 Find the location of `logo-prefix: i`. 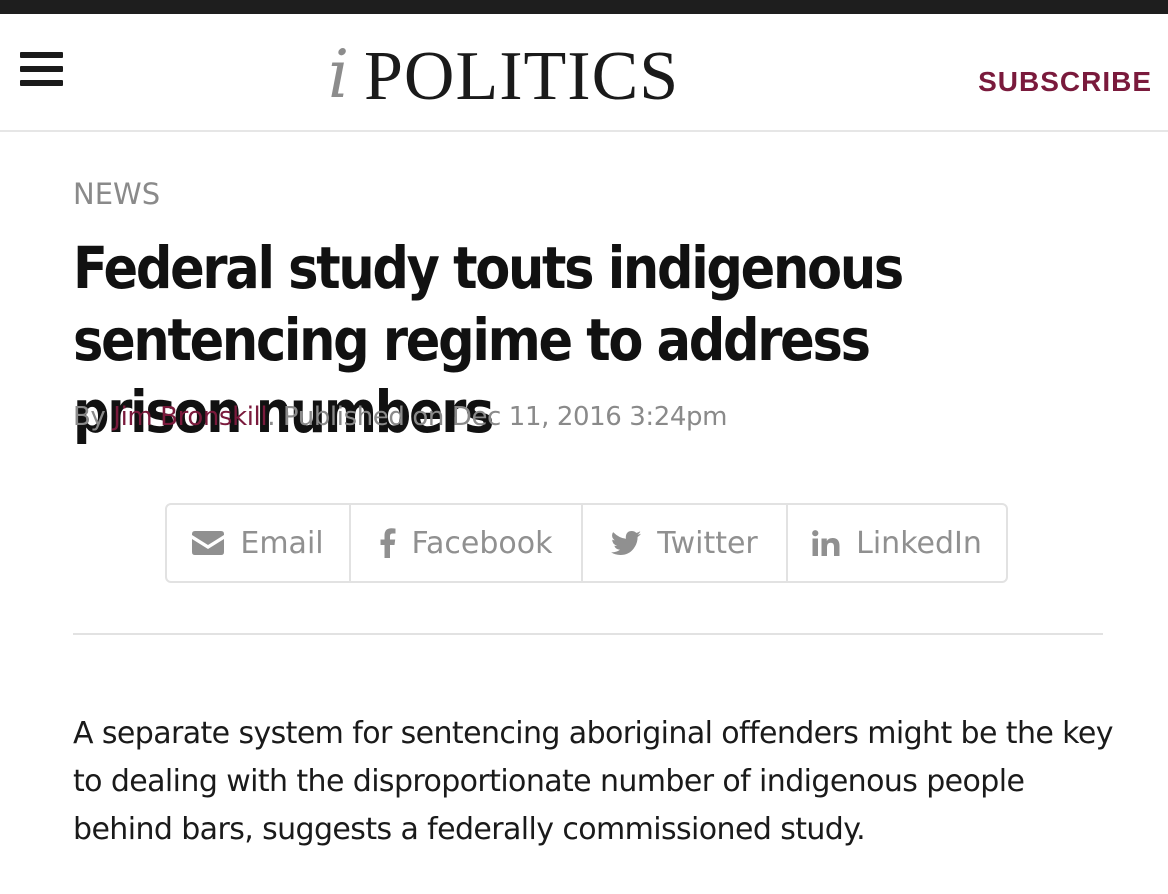

logo-prefix: i is located at coordinates (339, 74).